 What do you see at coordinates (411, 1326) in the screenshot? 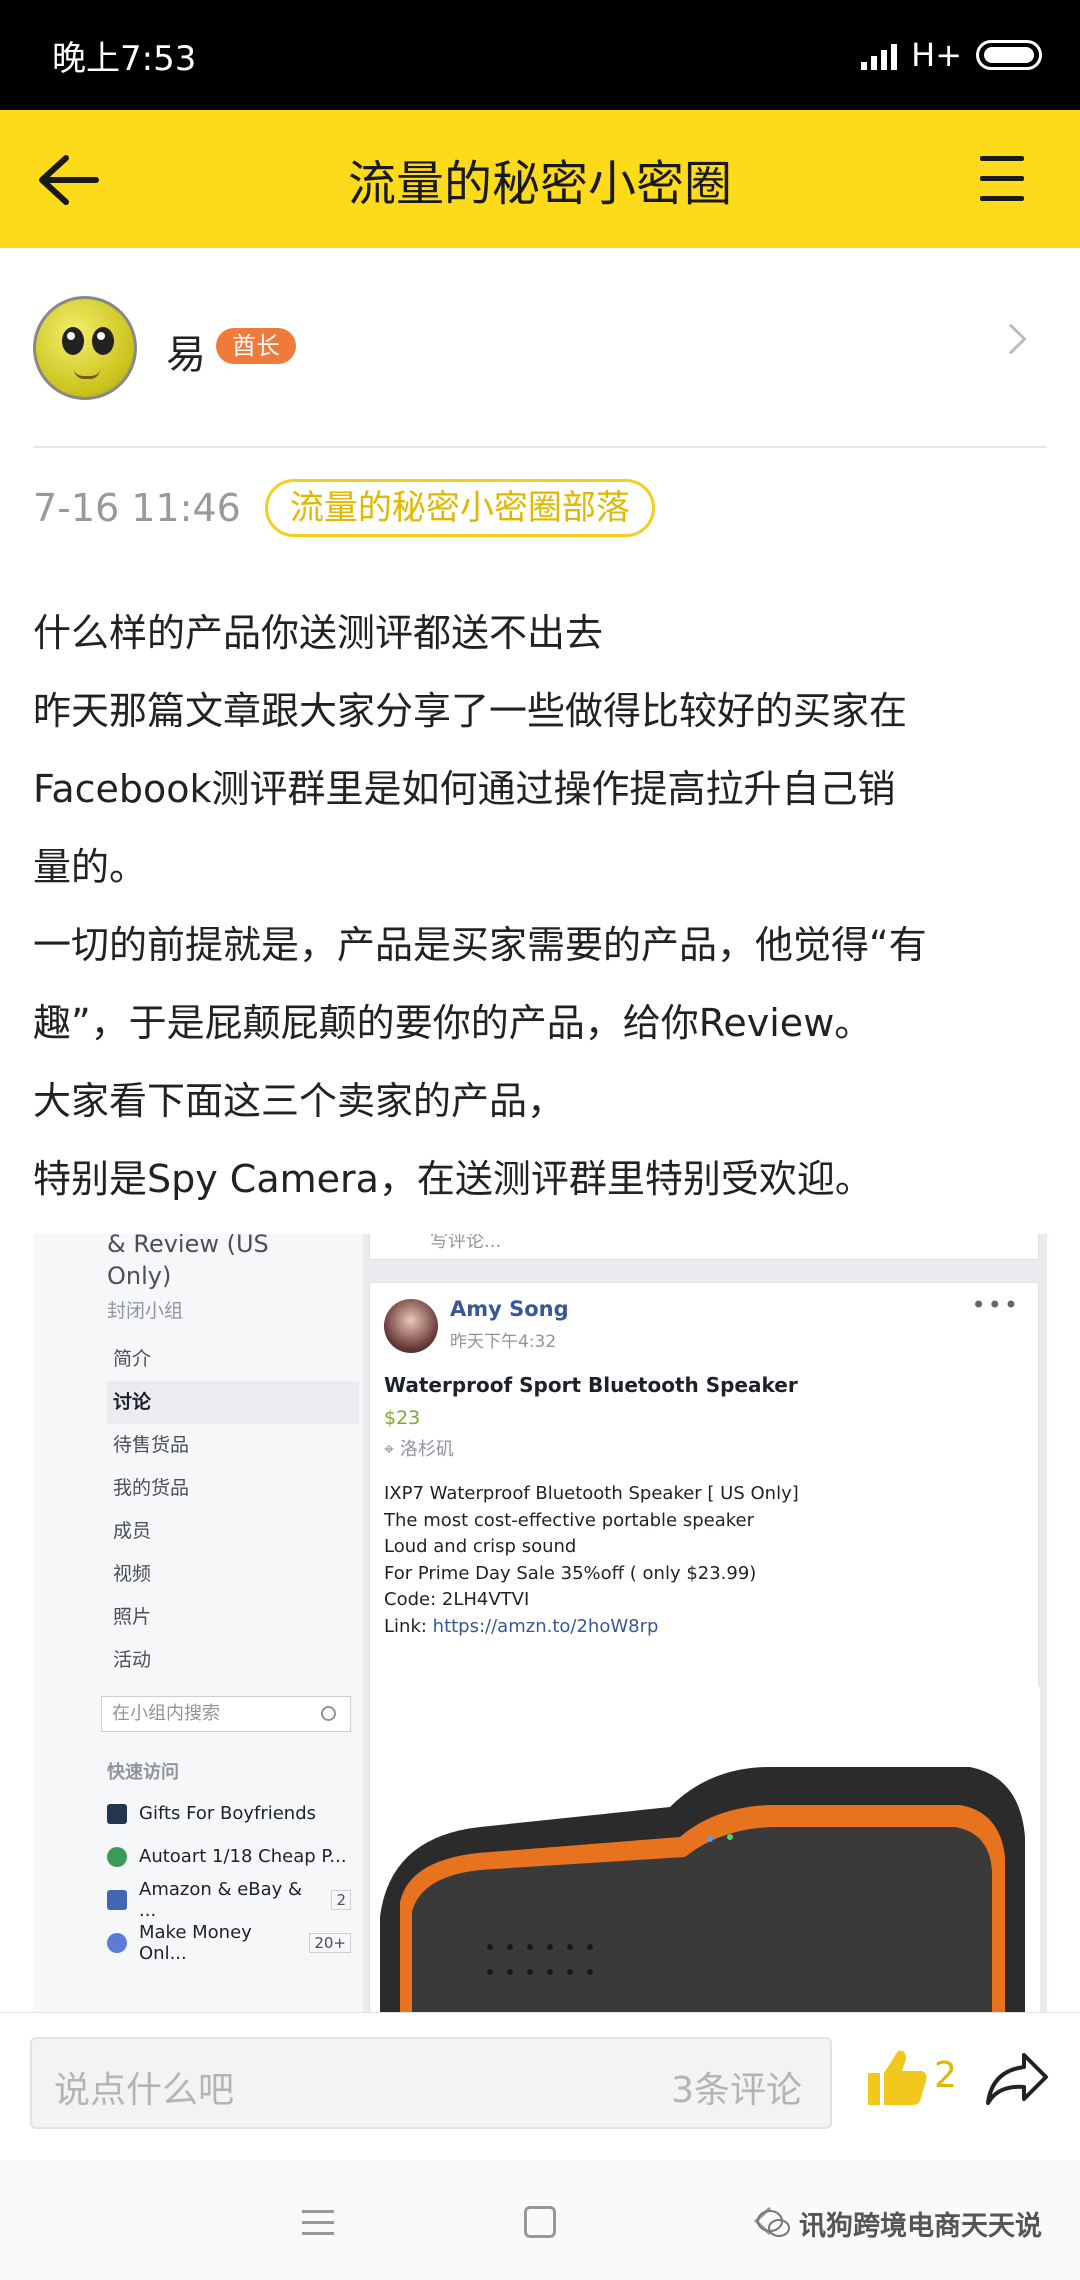
I see `fb-post-avatar` at bounding box center [411, 1326].